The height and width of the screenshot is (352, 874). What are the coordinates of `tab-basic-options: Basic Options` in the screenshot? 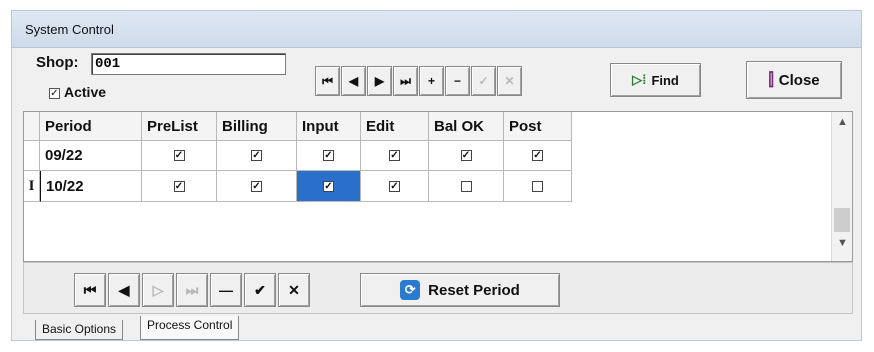 It's located at (79, 330).